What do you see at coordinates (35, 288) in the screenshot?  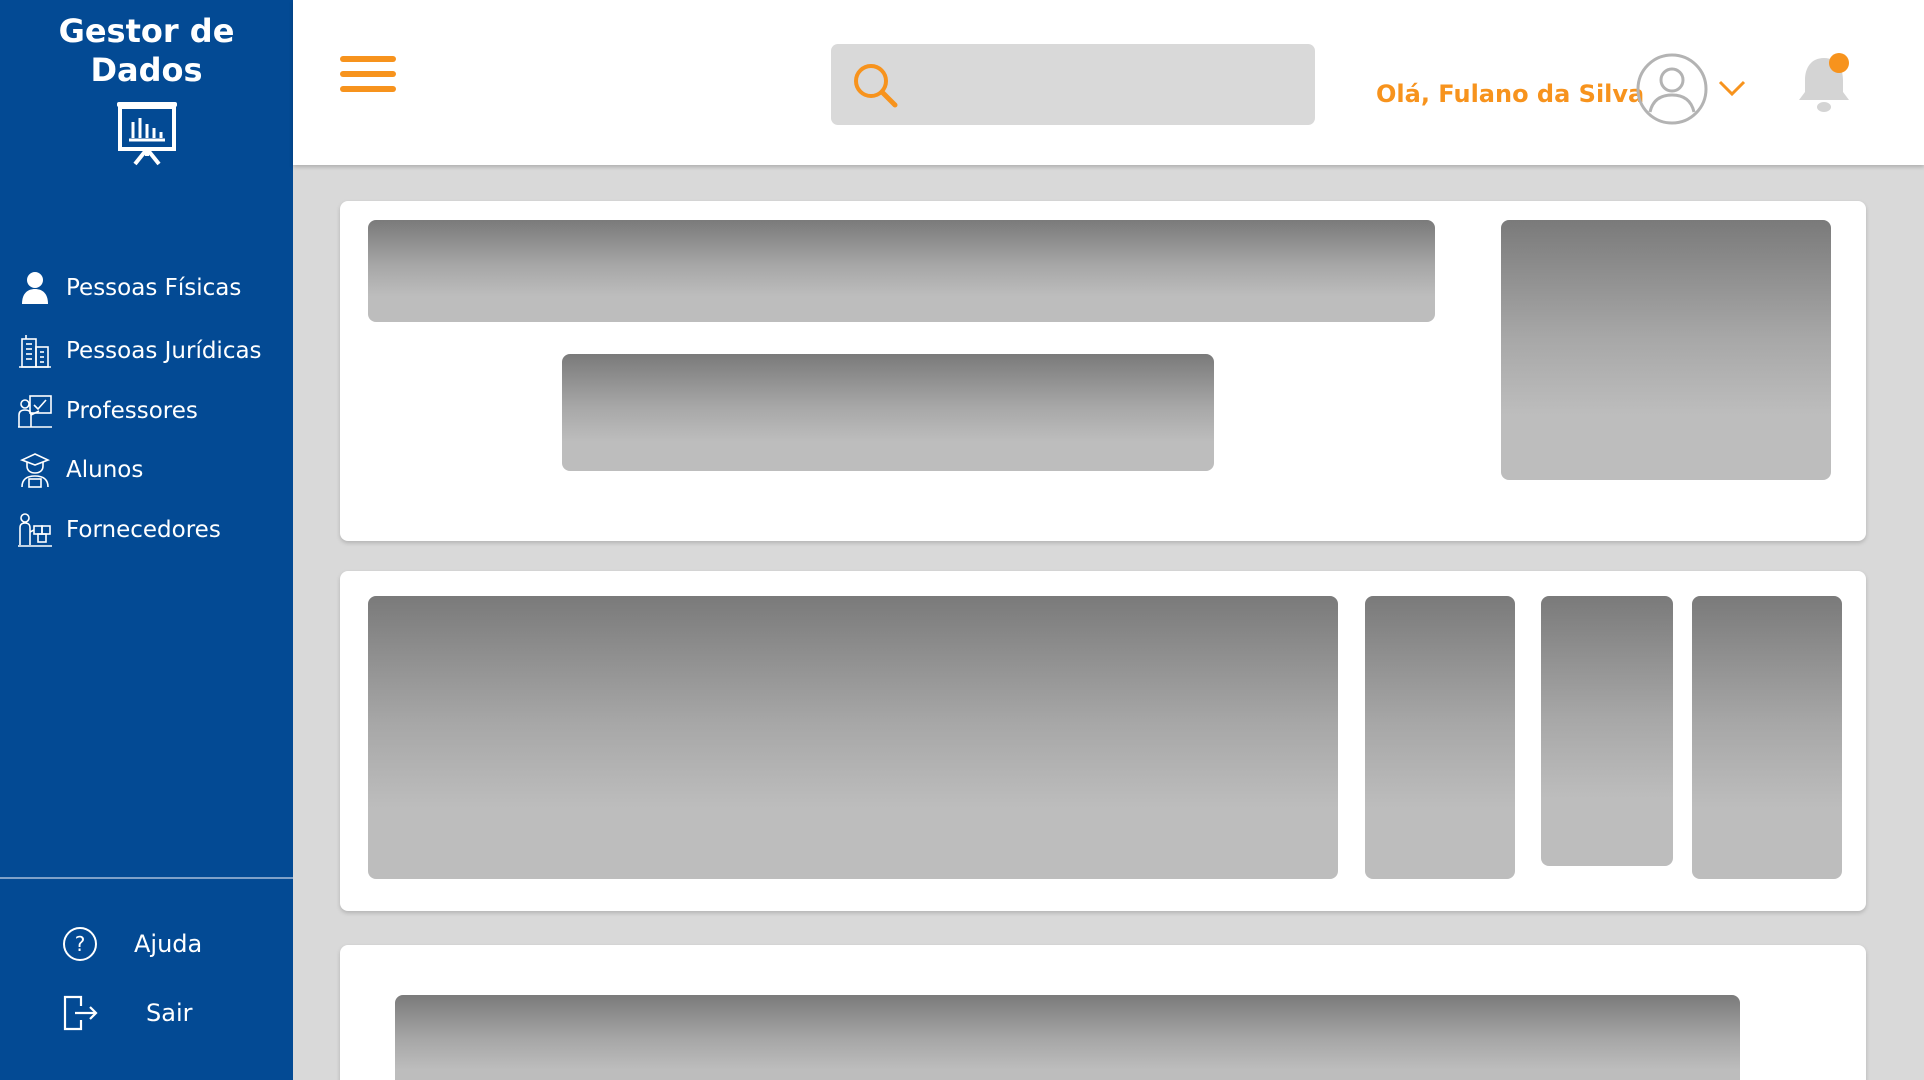 I see `person-icon` at bounding box center [35, 288].